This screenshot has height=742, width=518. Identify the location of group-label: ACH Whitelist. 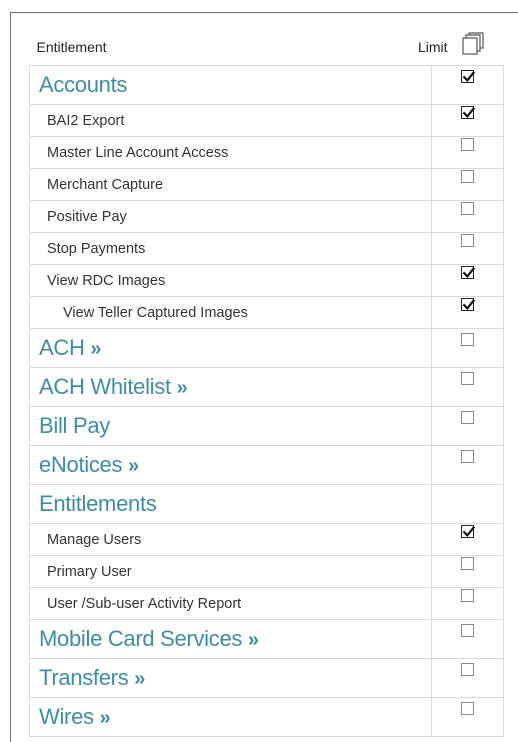
(105, 386).